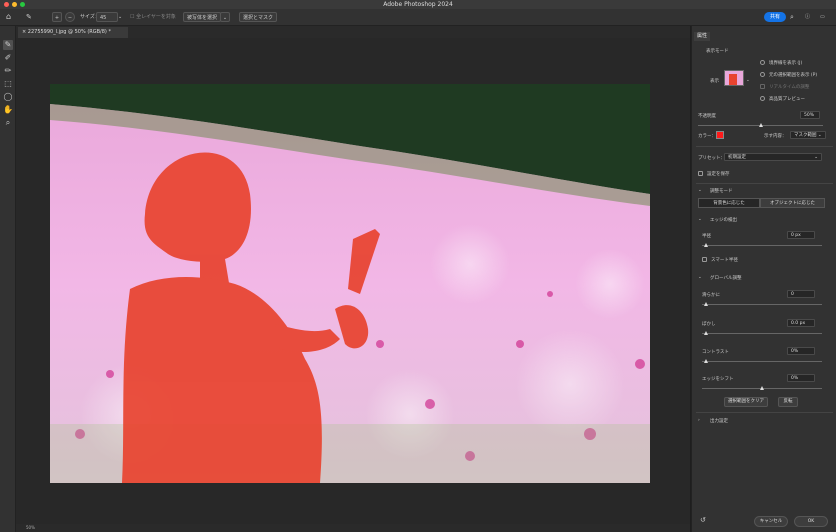 The width and height of the screenshot is (836, 532). What do you see at coordinates (762, 388) in the screenshot?
I see `shift-edge-slider-thumb` at bounding box center [762, 388].